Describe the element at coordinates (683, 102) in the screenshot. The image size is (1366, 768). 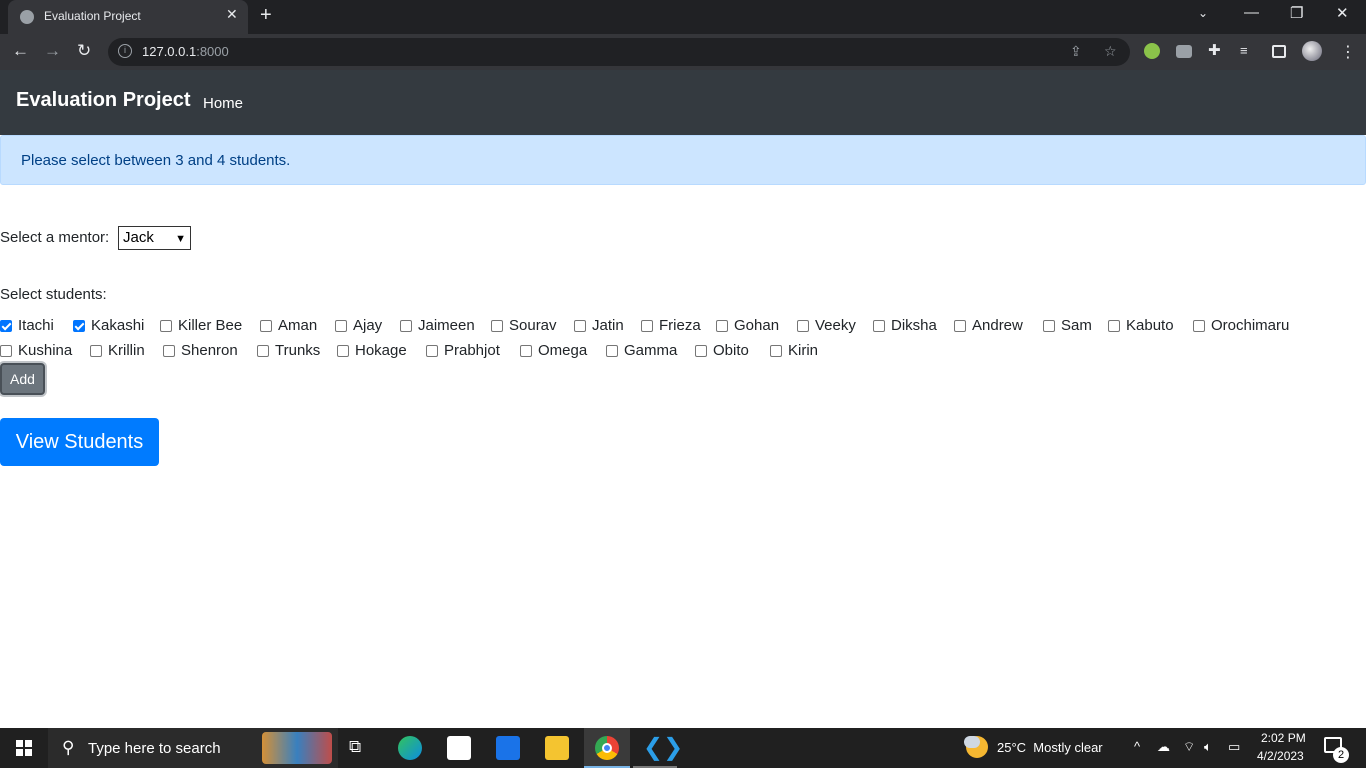
I see `page-navbar: Evaluation Project Home` at that location.